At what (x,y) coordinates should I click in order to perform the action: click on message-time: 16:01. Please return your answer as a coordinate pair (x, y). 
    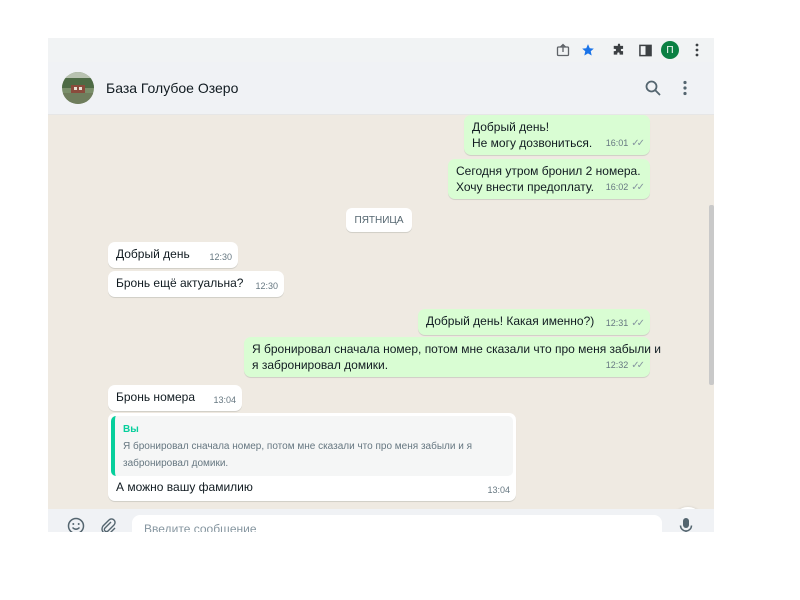
    Looking at the image, I should click on (617, 143).